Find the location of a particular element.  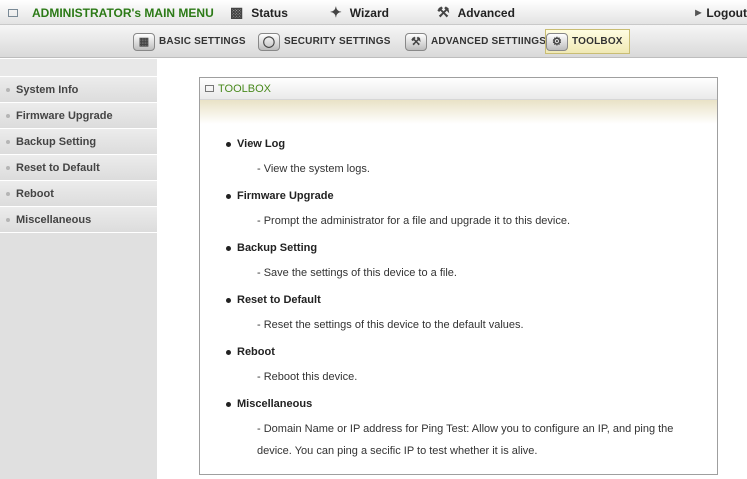

tab-label: TOOLBOX is located at coordinates (597, 41).